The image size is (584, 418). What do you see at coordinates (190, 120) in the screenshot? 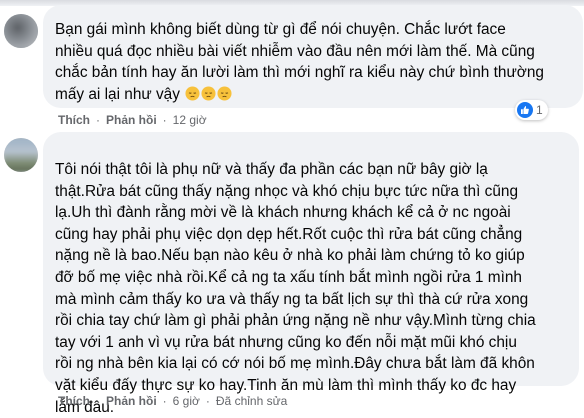
I see `comment-timestamp: 12 giờ` at bounding box center [190, 120].